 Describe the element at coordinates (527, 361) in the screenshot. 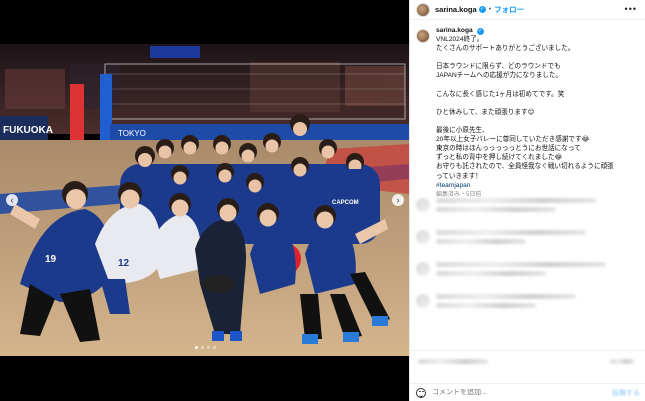

I see `action-bar-blurred` at that location.